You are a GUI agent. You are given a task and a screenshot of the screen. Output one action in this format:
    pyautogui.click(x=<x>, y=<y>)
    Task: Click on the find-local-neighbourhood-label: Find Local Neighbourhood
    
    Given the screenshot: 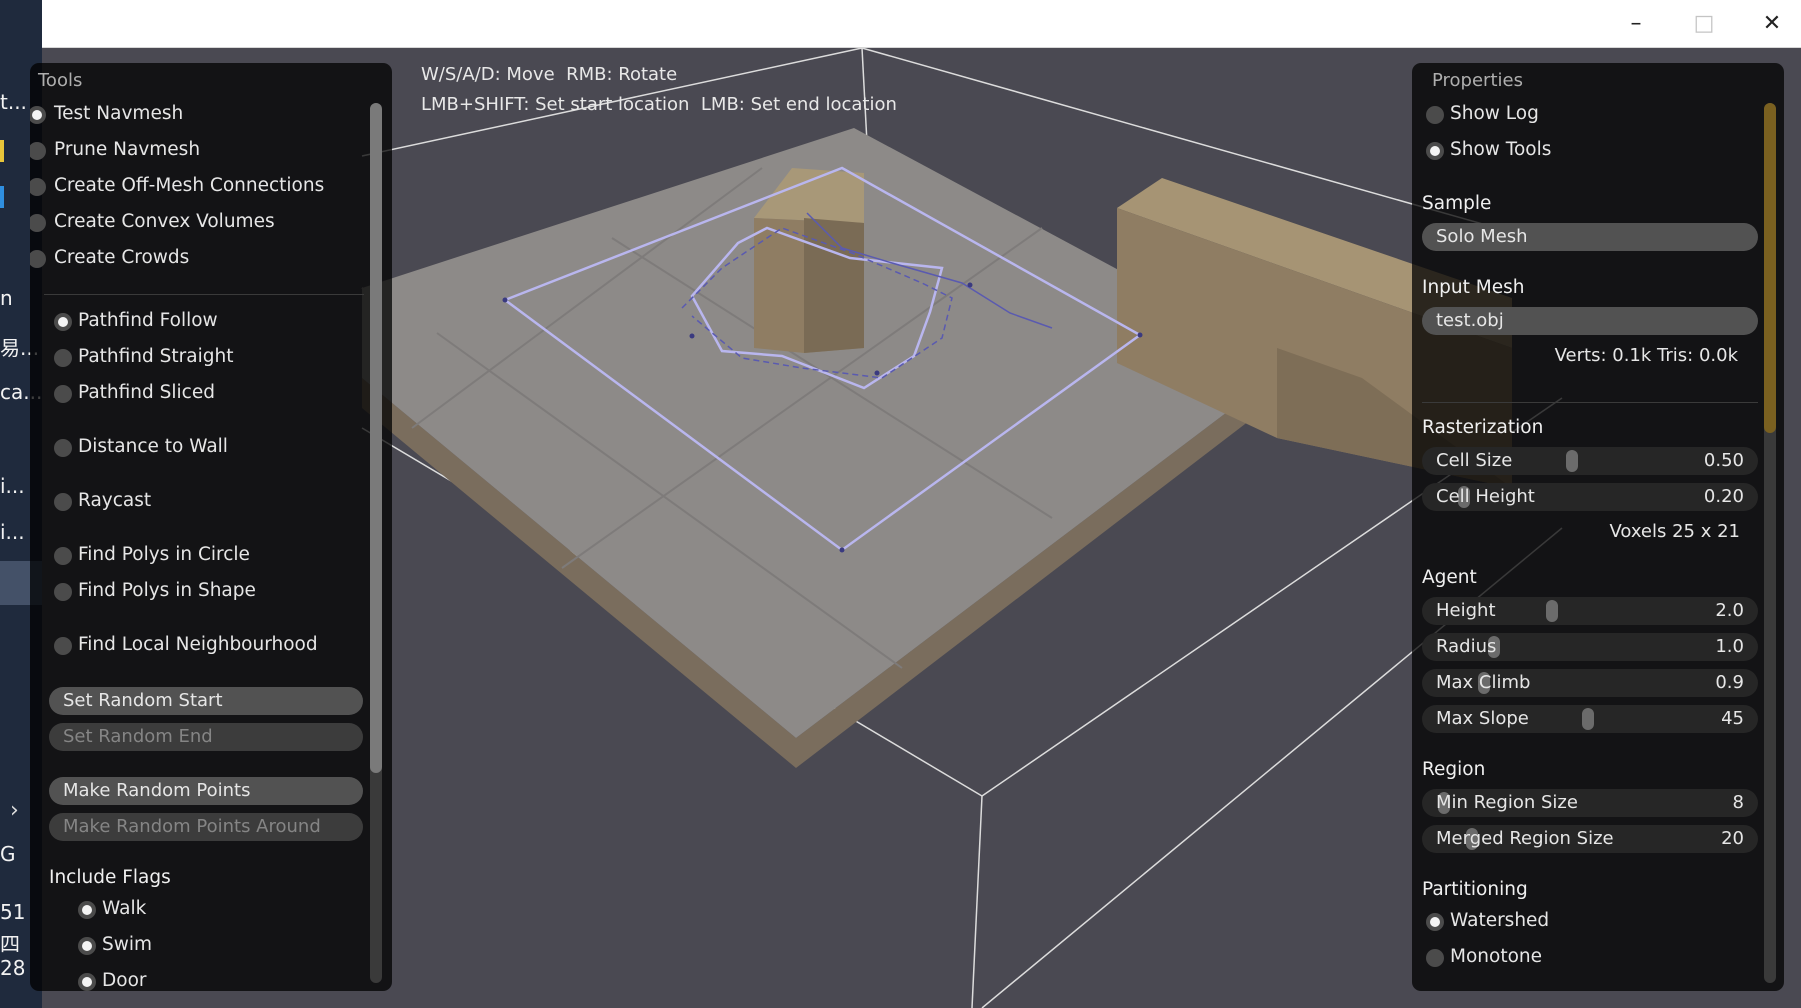 What is the action you would take?
    pyautogui.click(x=198, y=644)
    